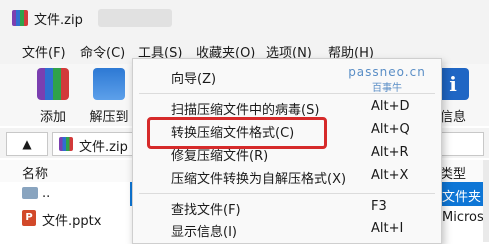 The image size is (489, 244). What do you see at coordinates (102, 51) in the screenshot?
I see `menu-commands: 命令(C)` at bounding box center [102, 51].